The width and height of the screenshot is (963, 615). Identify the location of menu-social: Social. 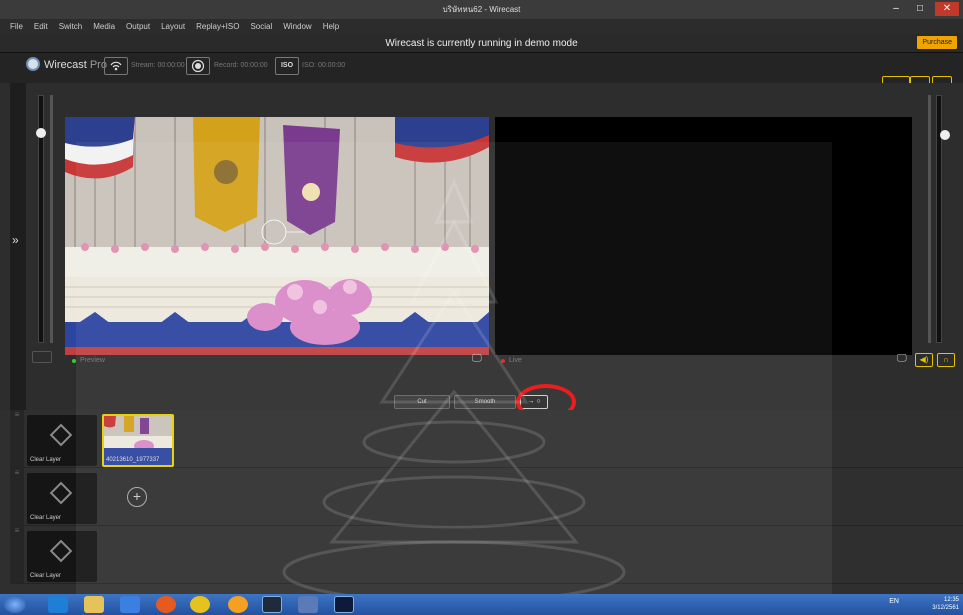
(261, 26).